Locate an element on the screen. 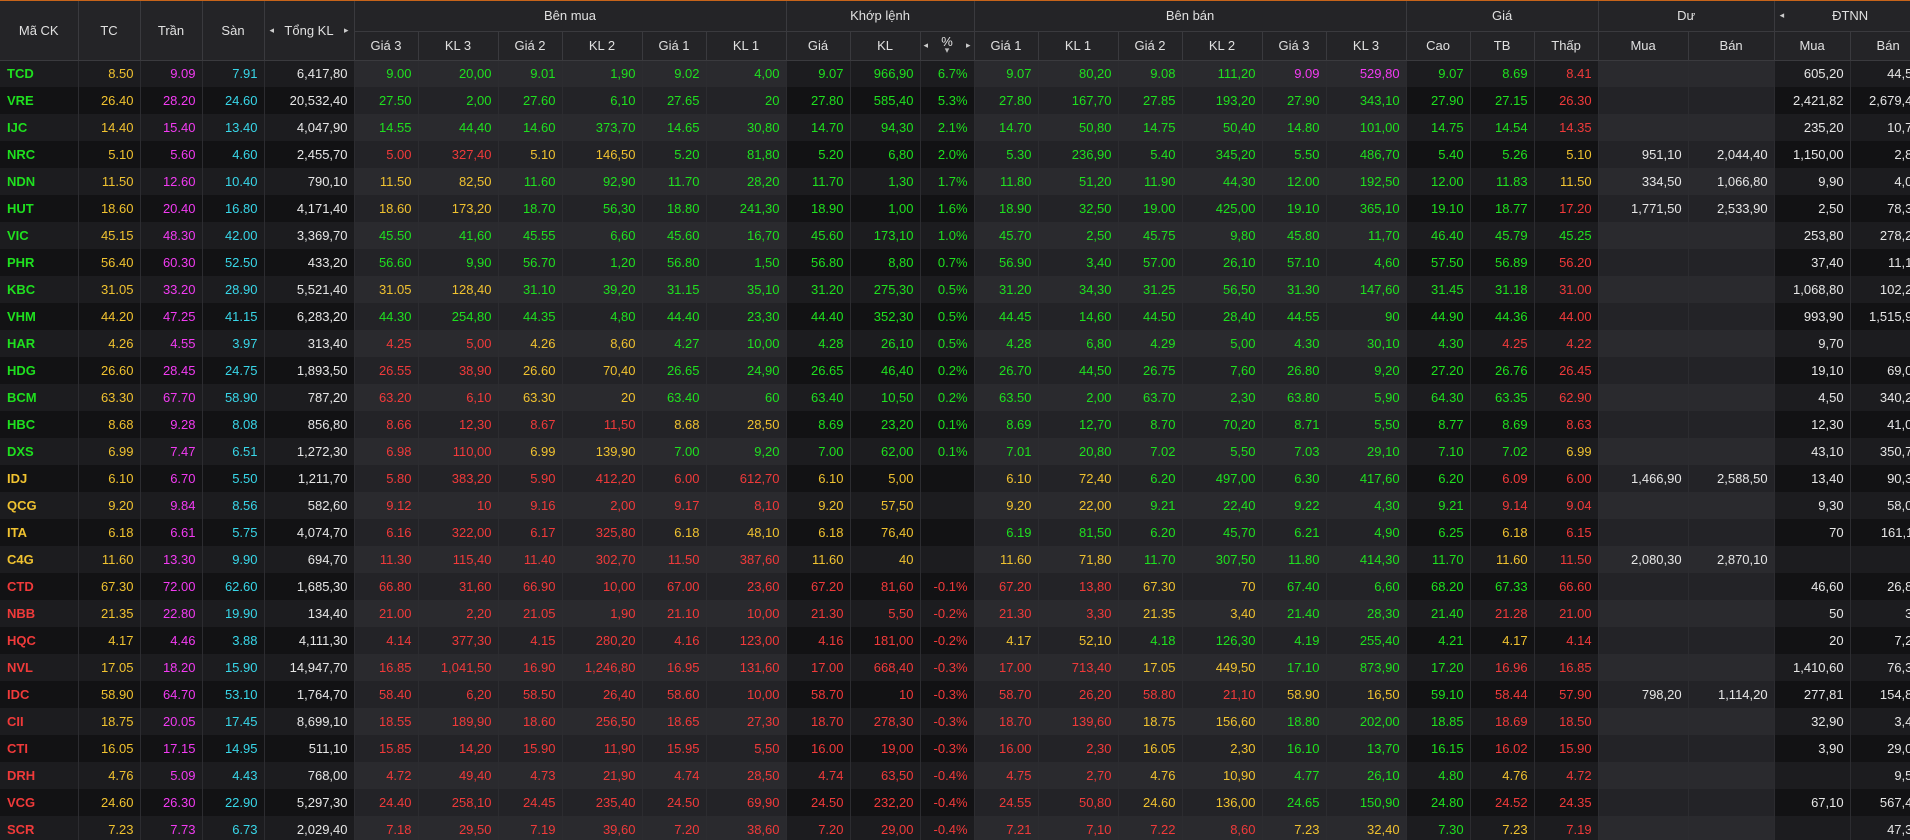 The height and width of the screenshot is (840, 1910). col-header-floor: Sàn is located at coordinates (233, 31).